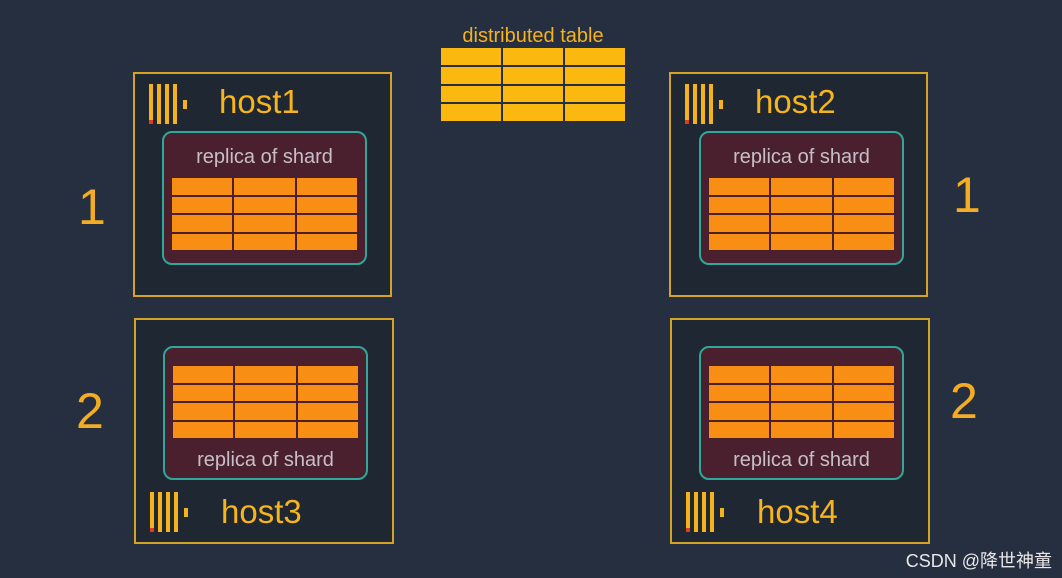 This screenshot has height=578, width=1062. What do you see at coordinates (92, 207) in the screenshot?
I see `shard-number-left-1: 1` at bounding box center [92, 207].